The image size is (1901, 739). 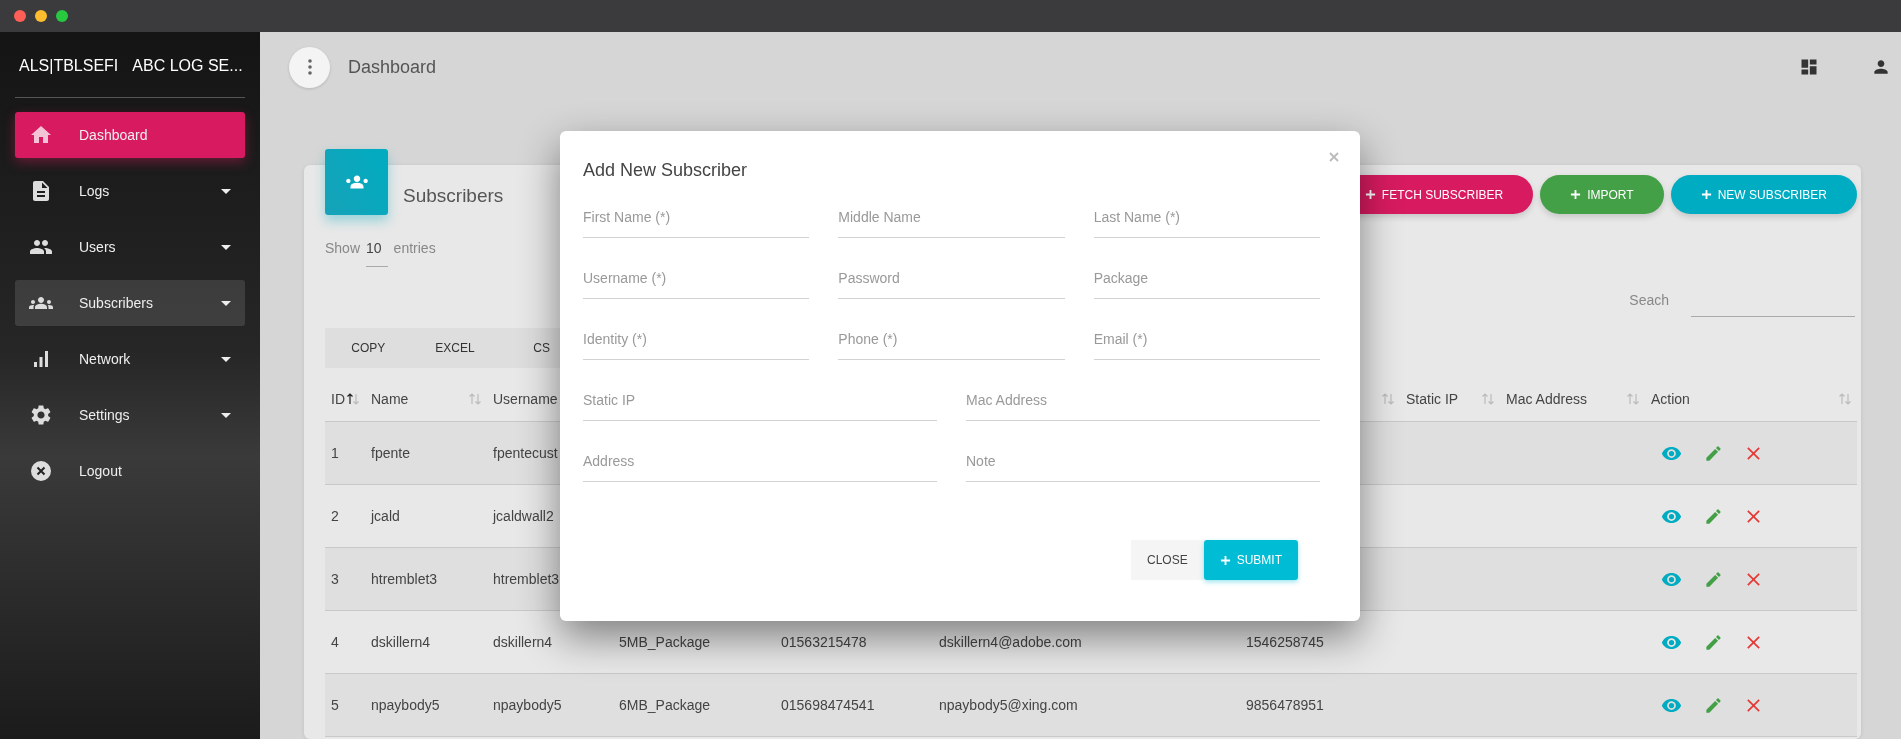 What do you see at coordinates (130, 191) in the screenshot?
I see `sidebar-item: Logs` at bounding box center [130, 191].